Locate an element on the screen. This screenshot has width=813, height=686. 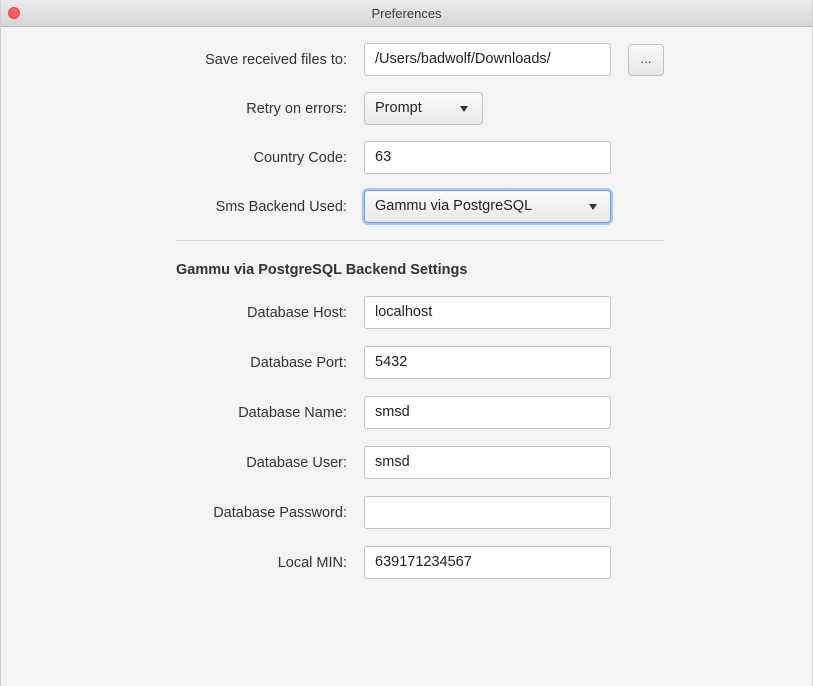
database-password-row: Database Password: is located at coordinates (407, 513).